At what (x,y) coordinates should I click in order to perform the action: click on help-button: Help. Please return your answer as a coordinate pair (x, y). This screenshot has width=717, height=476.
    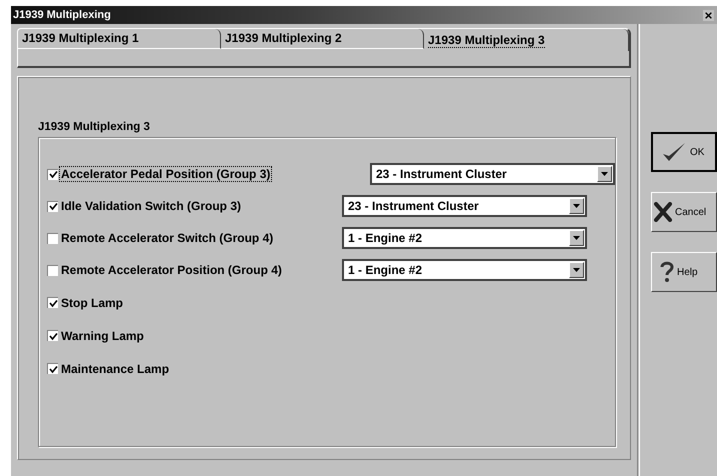
    Looking at the image, I should click on (684, 272).